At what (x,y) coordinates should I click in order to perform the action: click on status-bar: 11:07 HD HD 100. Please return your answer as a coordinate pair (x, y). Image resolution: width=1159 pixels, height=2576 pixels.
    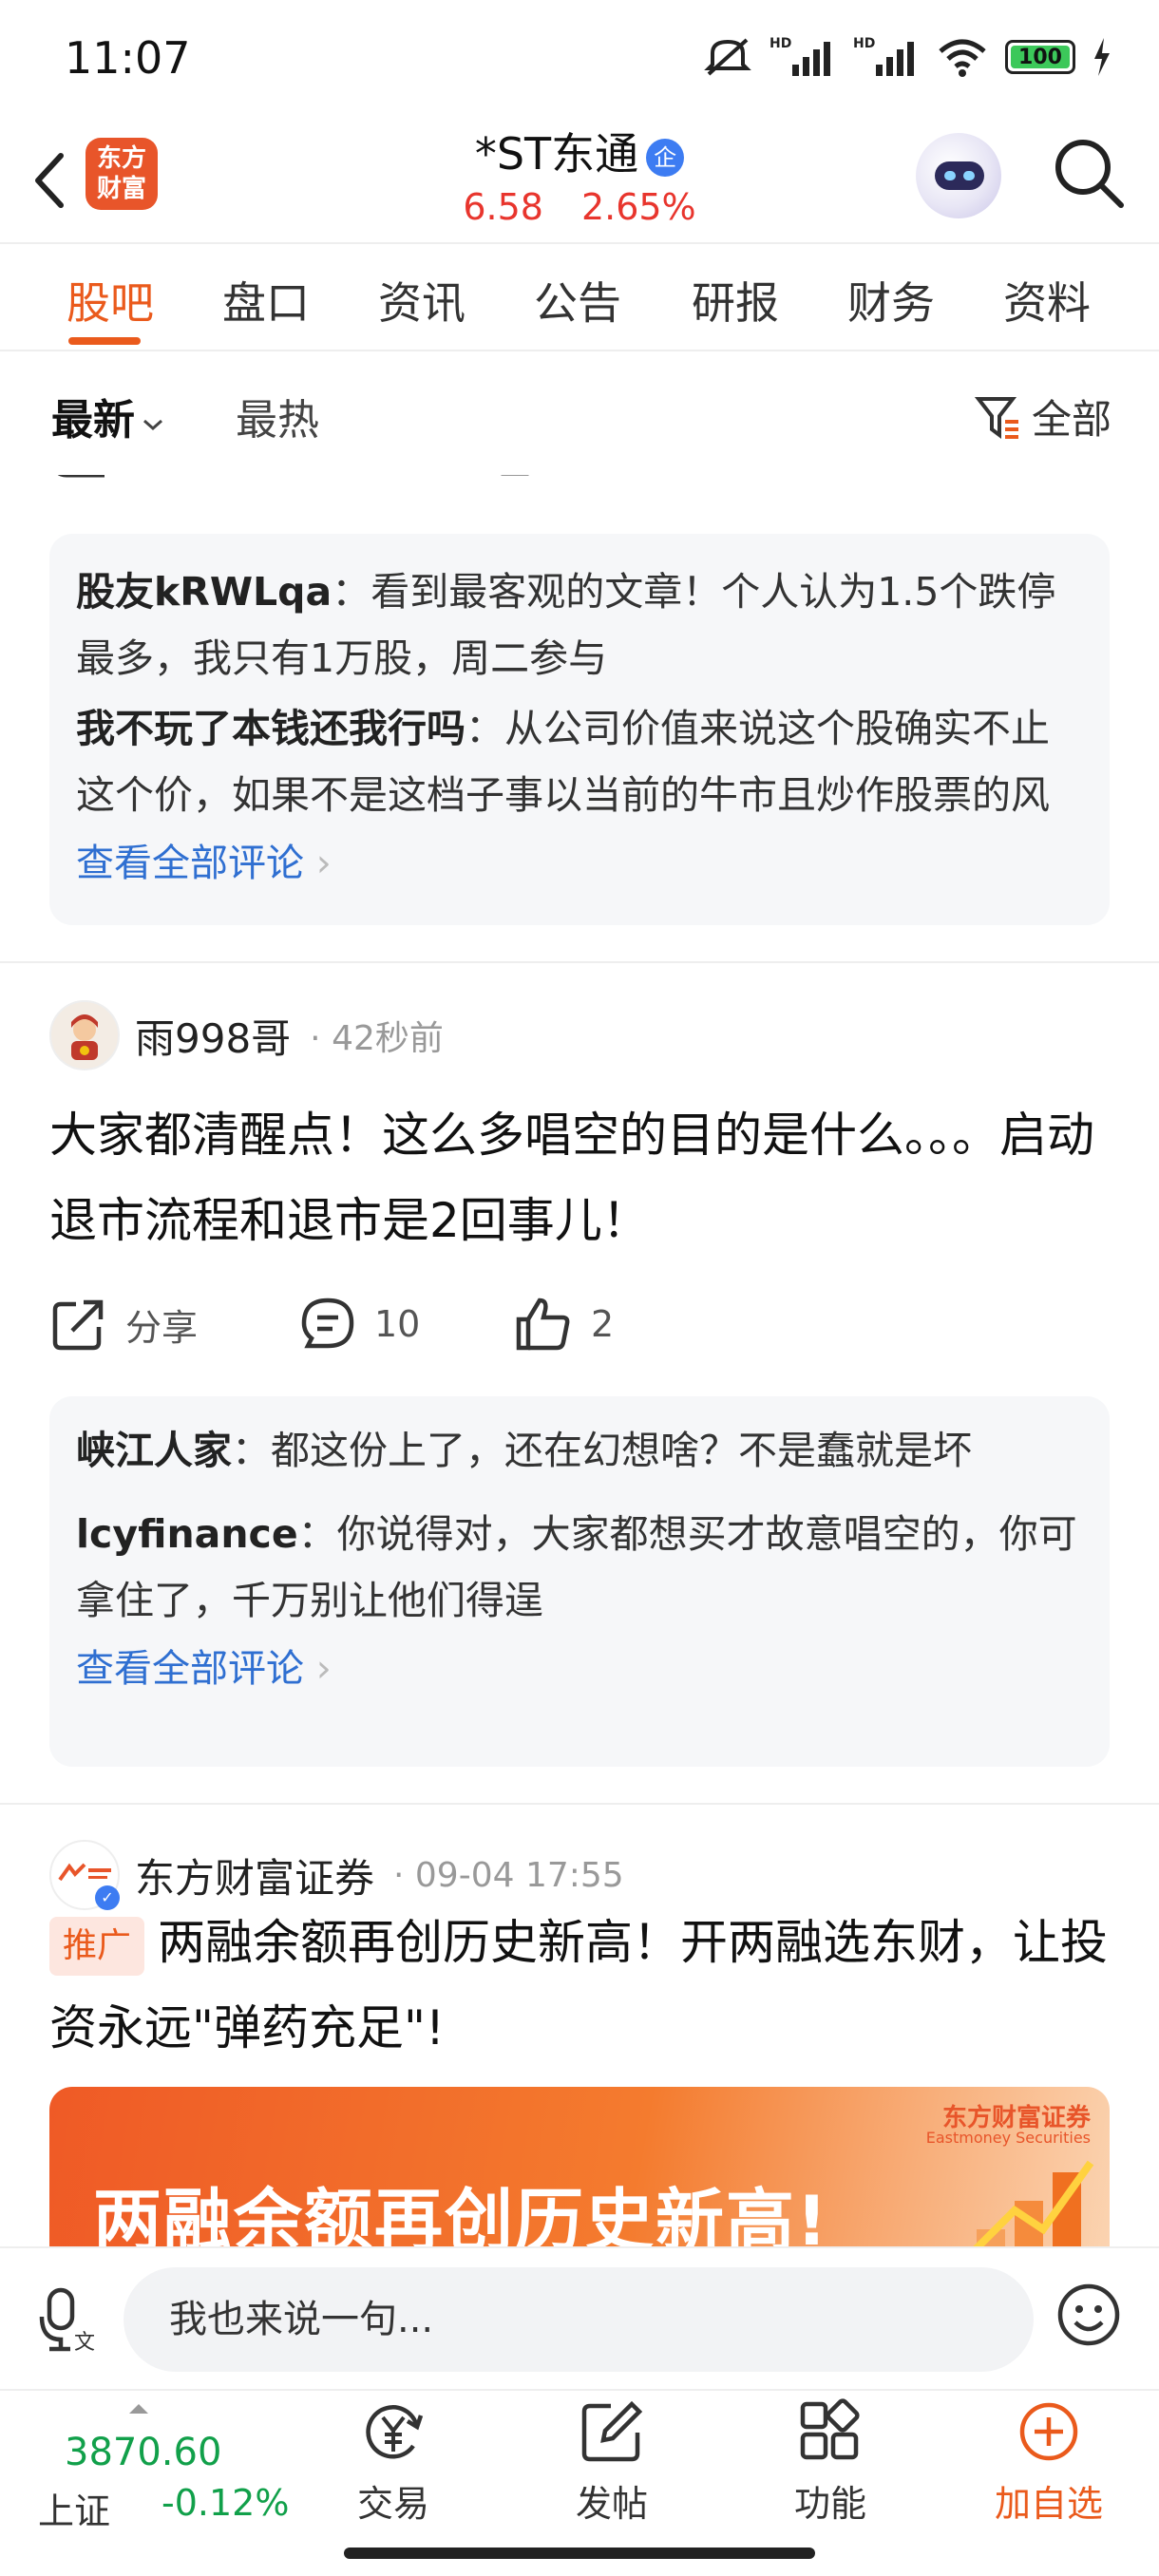
    Looking at the image, I should click on (579, 59).